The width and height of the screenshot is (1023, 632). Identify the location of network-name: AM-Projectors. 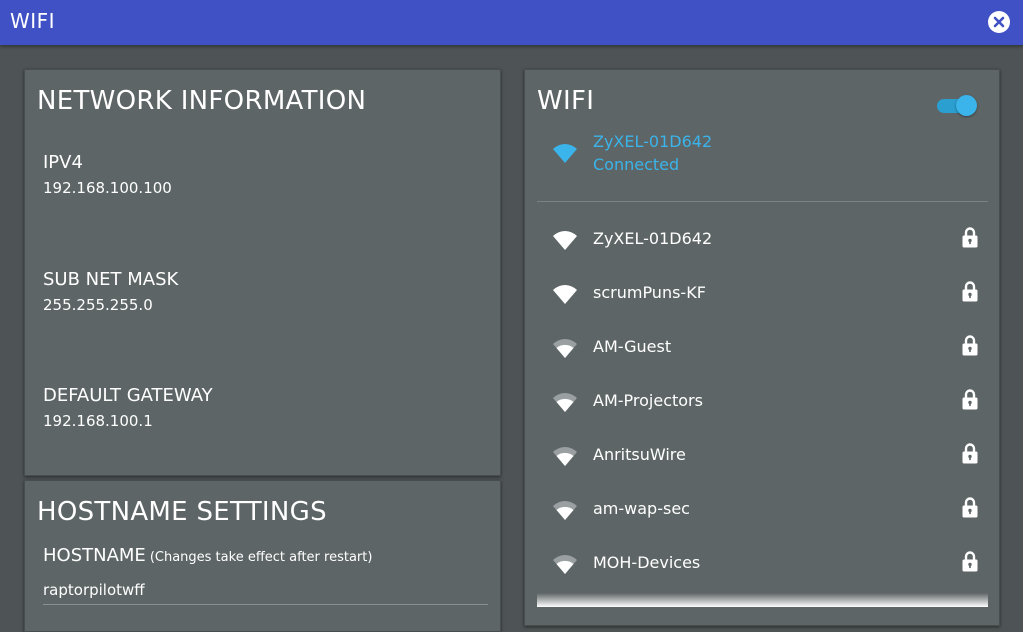
(648, 400).